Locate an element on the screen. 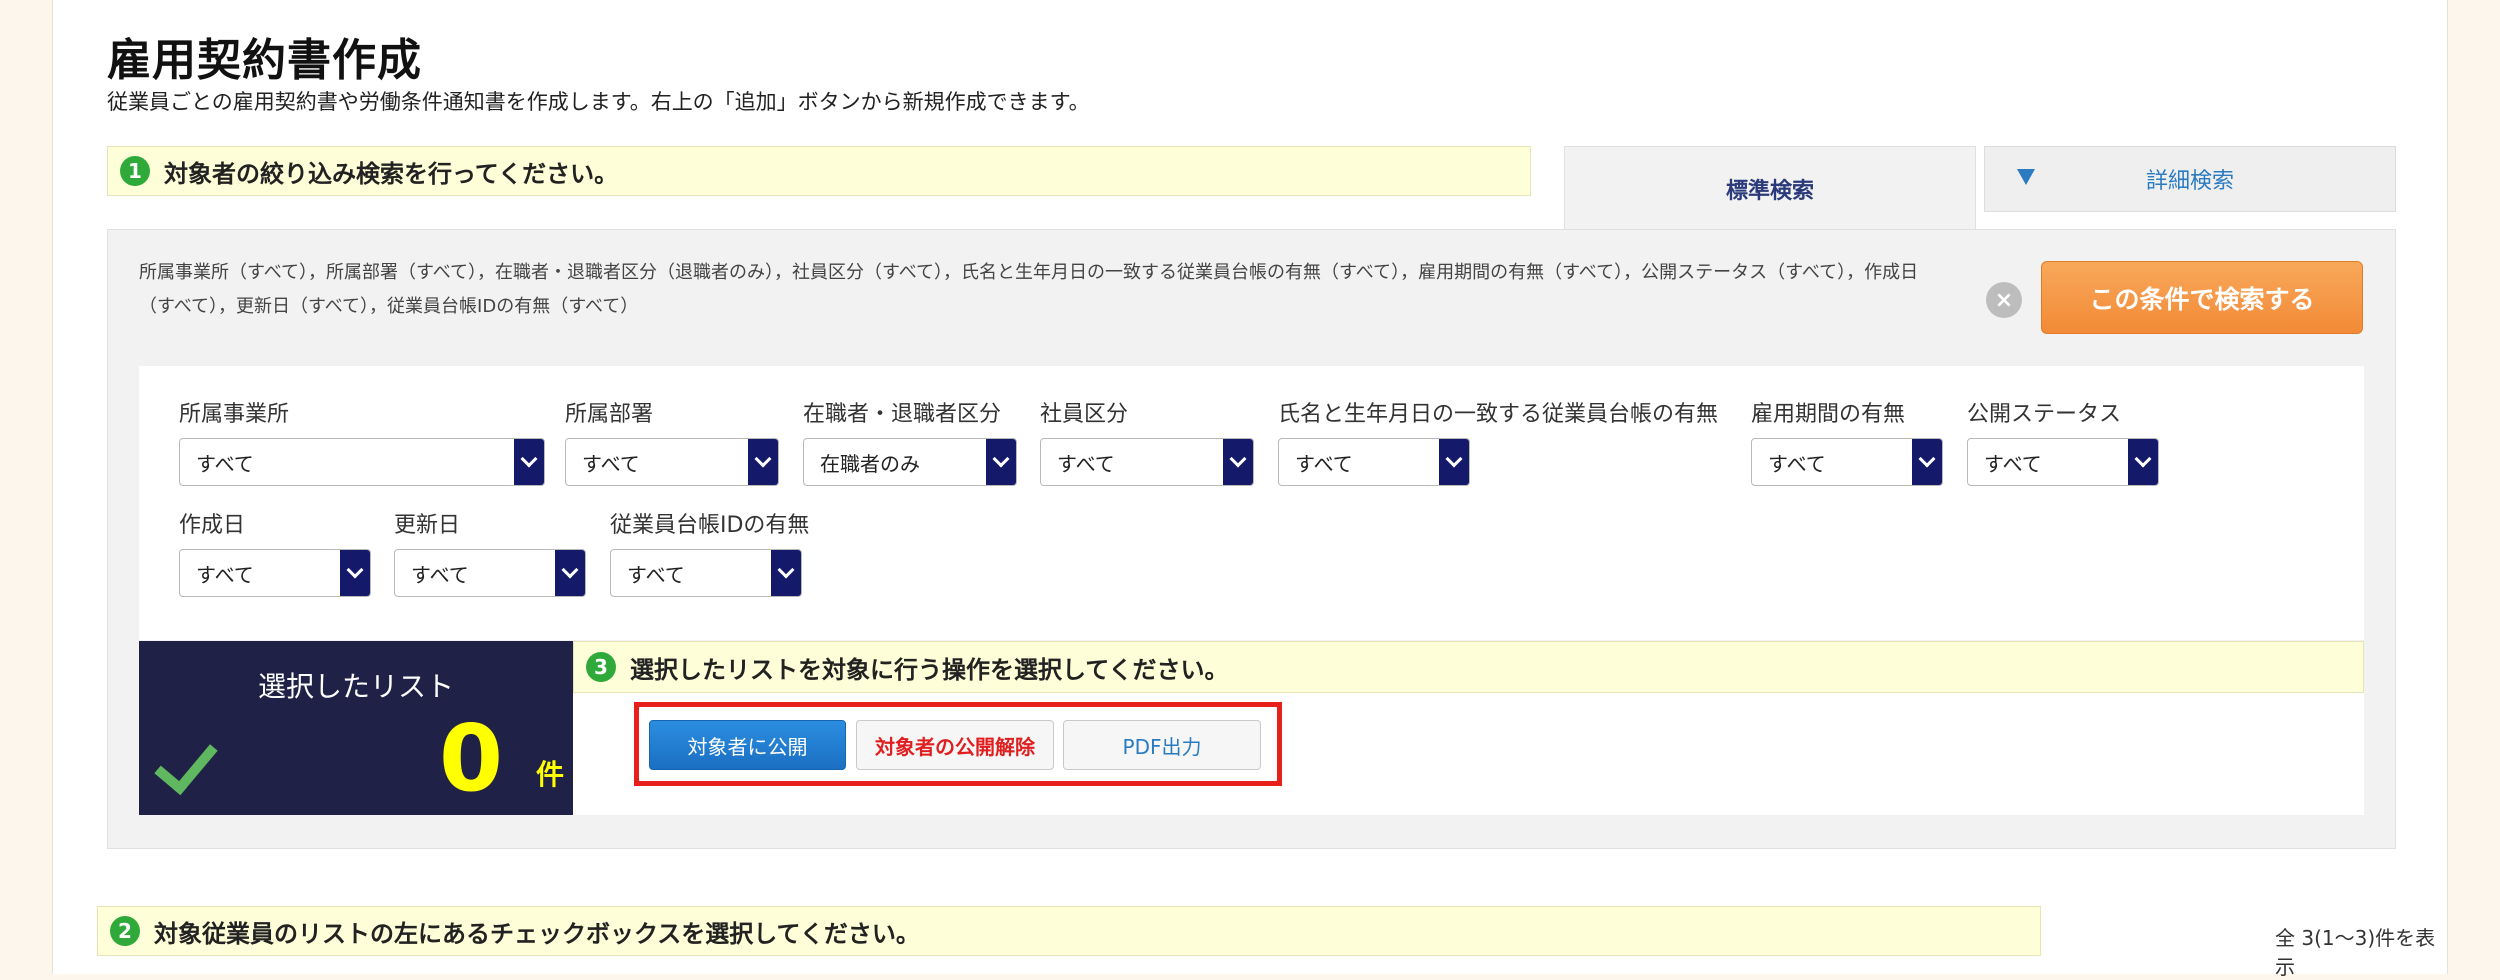 This screenshot has height=980, width=2500. triangle-down-icon is located at coordinates (2026, 177).